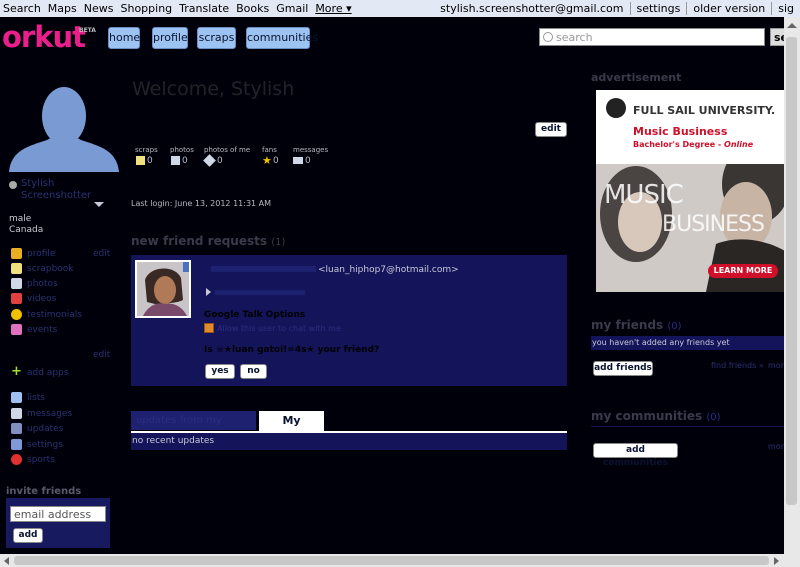  I want to click on nav-scraps-button: scraps, so click(216, 38).